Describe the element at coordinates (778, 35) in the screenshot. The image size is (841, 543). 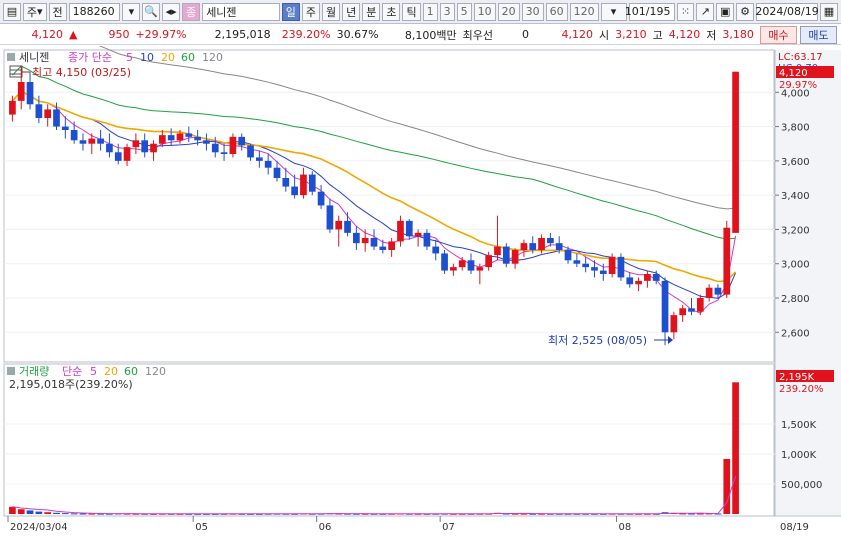
I see `buy-button: 매수` at that location.